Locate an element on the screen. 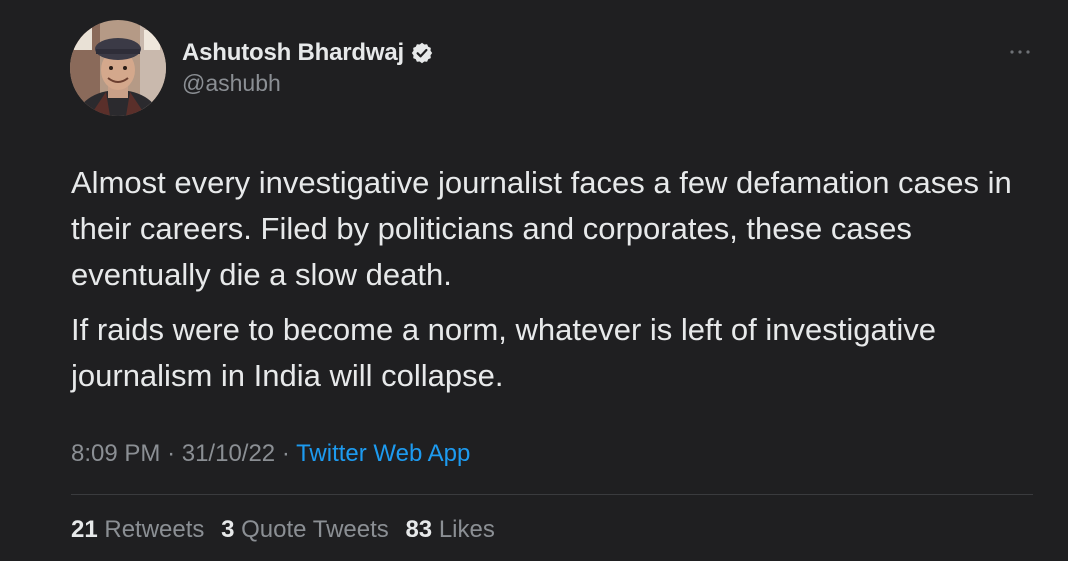 This screenshot has height=561, width=1068. retweets-stat: 21 Retweets is located at coordinates (141, 529).